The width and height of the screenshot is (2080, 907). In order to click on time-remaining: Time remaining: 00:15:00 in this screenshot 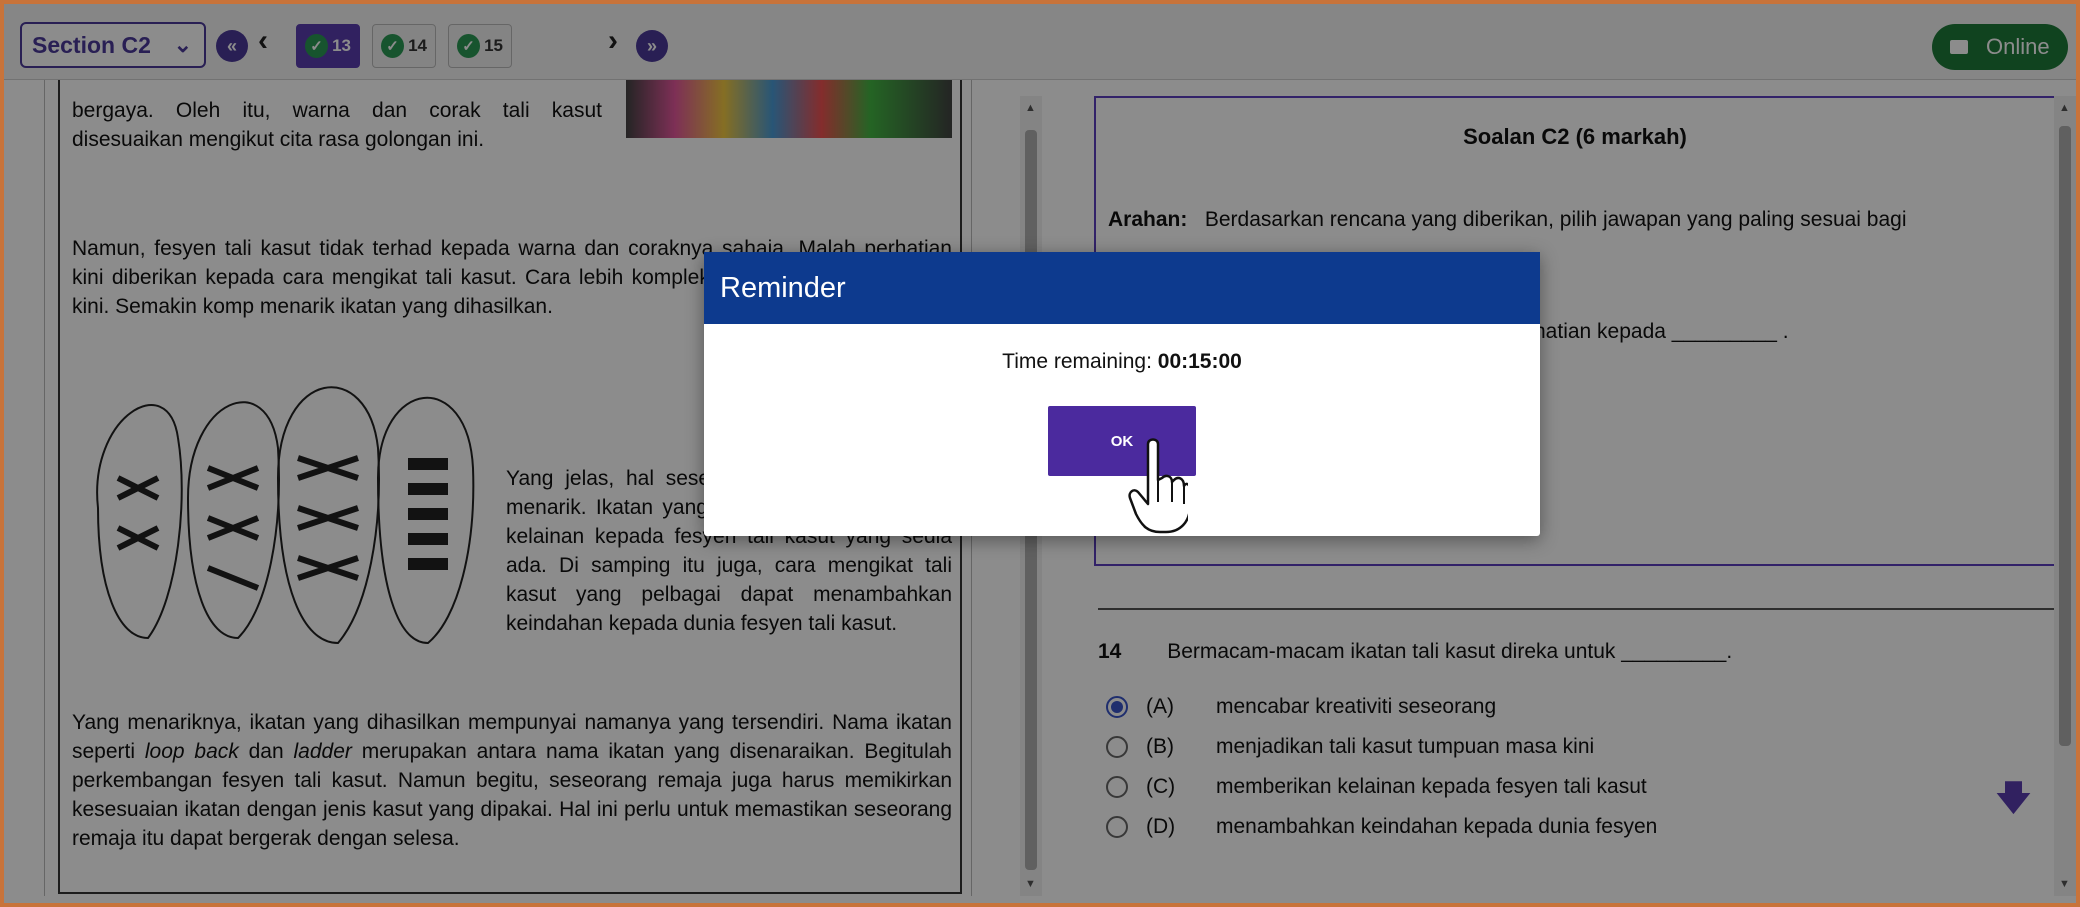, I will do `click(1122, 362)`.